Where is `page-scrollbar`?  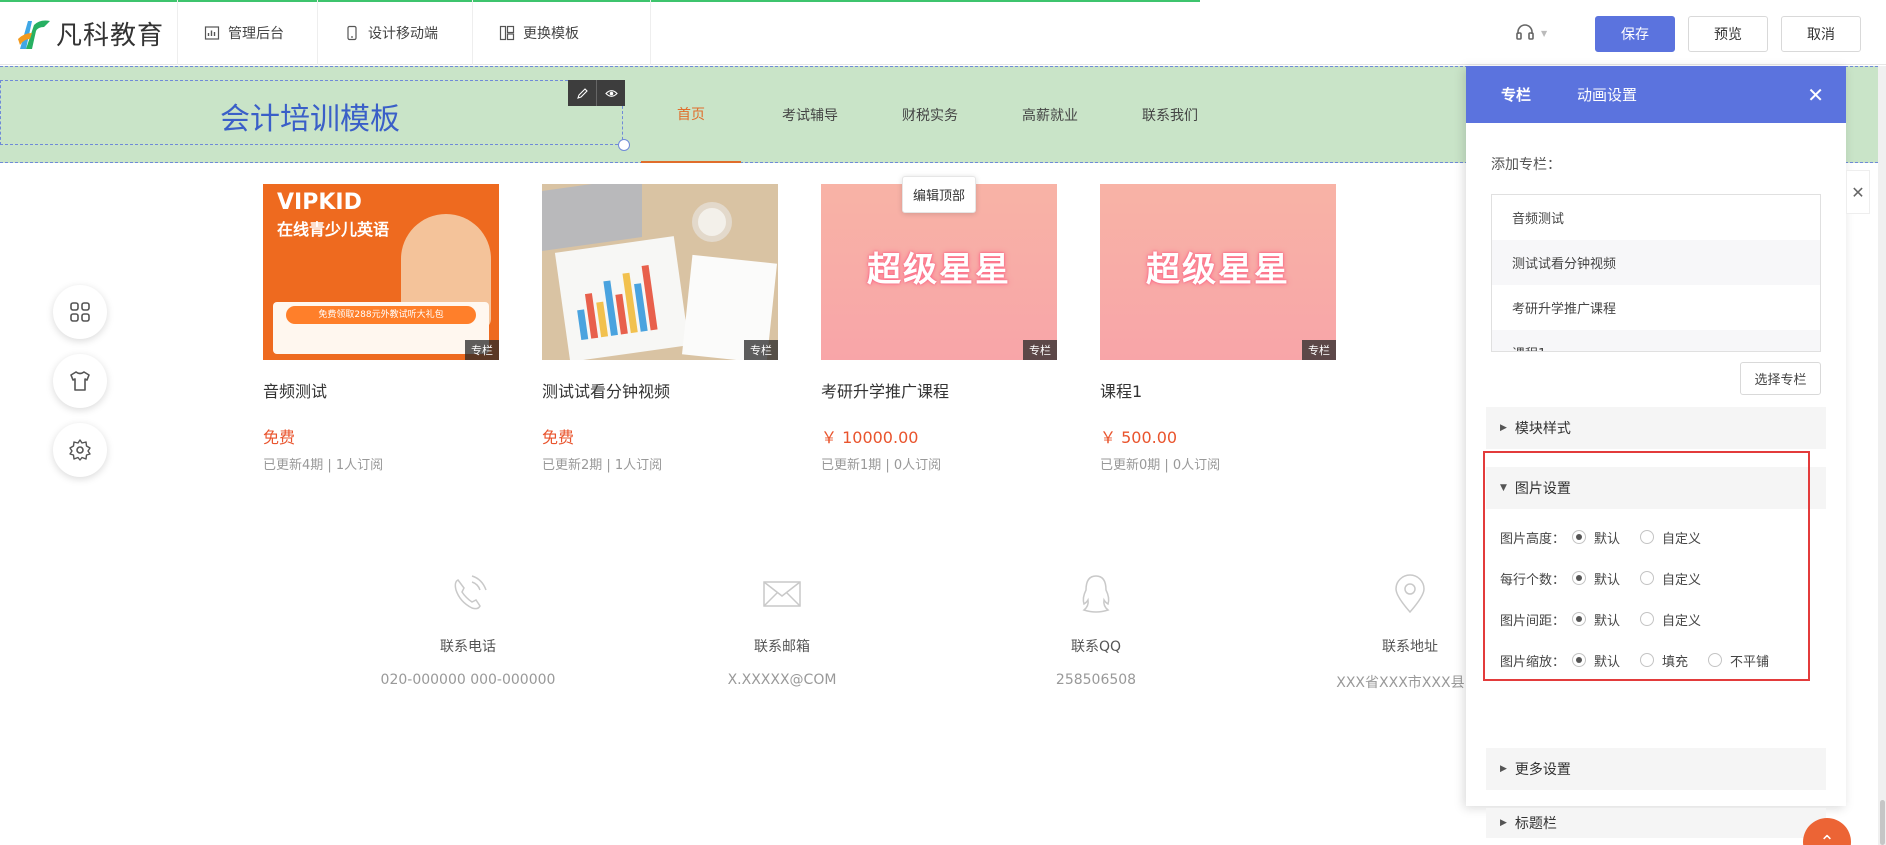 page-scrollbar is located at coordinates (1882, 455).